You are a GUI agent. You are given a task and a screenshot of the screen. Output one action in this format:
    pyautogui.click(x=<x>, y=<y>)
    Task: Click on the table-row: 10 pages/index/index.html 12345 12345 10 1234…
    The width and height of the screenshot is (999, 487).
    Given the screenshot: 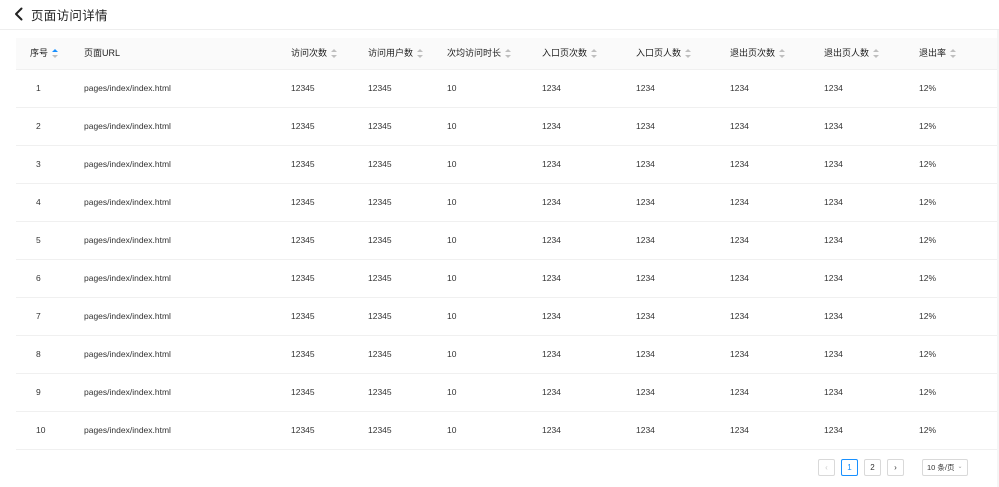 What is the action you would take?
    pyautogui.click(x=507, y=431)
    